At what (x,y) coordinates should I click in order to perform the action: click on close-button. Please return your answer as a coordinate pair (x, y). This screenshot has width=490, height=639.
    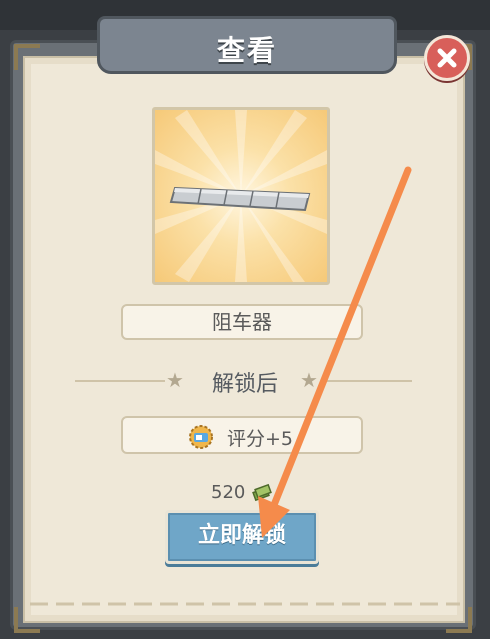
    Looking at the image, I should click on (447, 58).